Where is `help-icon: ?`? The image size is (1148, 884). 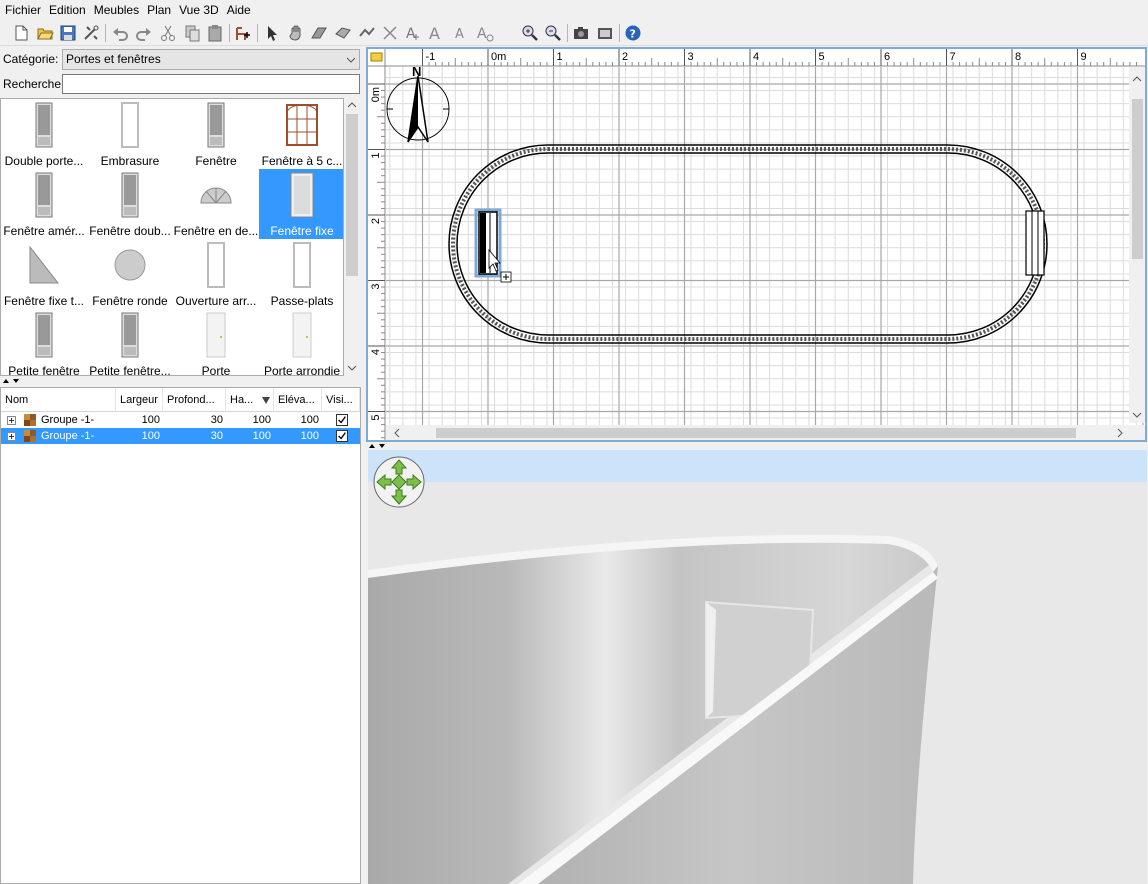 help-icon: ? is located at coordinates (633, 33).